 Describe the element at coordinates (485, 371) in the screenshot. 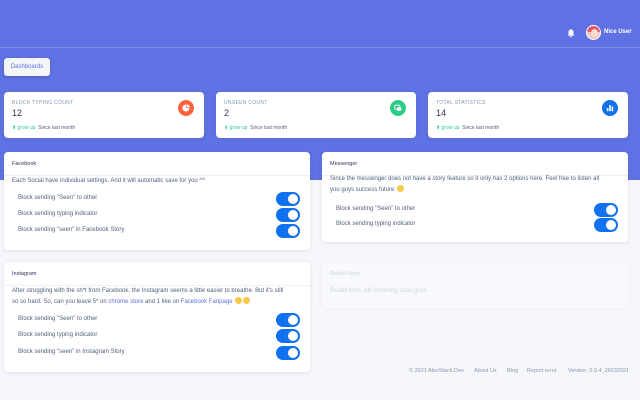

I see `footer-about-link: About Us` at that location.